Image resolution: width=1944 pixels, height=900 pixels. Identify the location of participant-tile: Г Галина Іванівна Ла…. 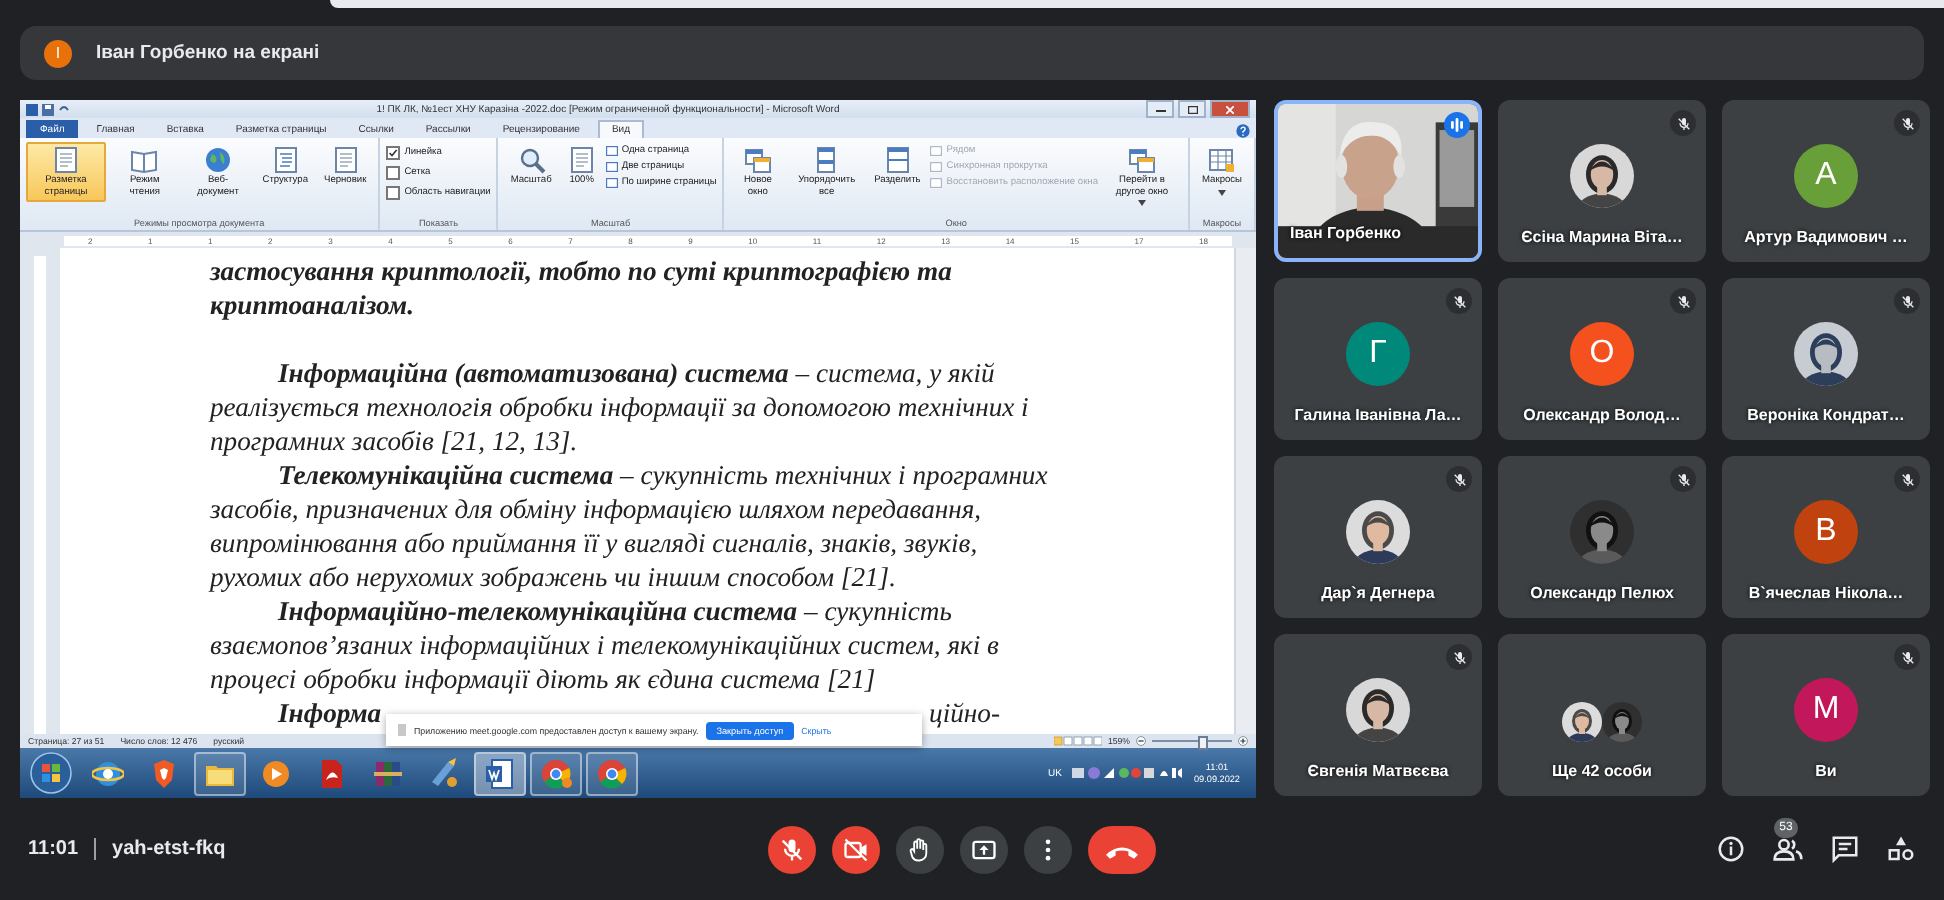
(1378, 359).